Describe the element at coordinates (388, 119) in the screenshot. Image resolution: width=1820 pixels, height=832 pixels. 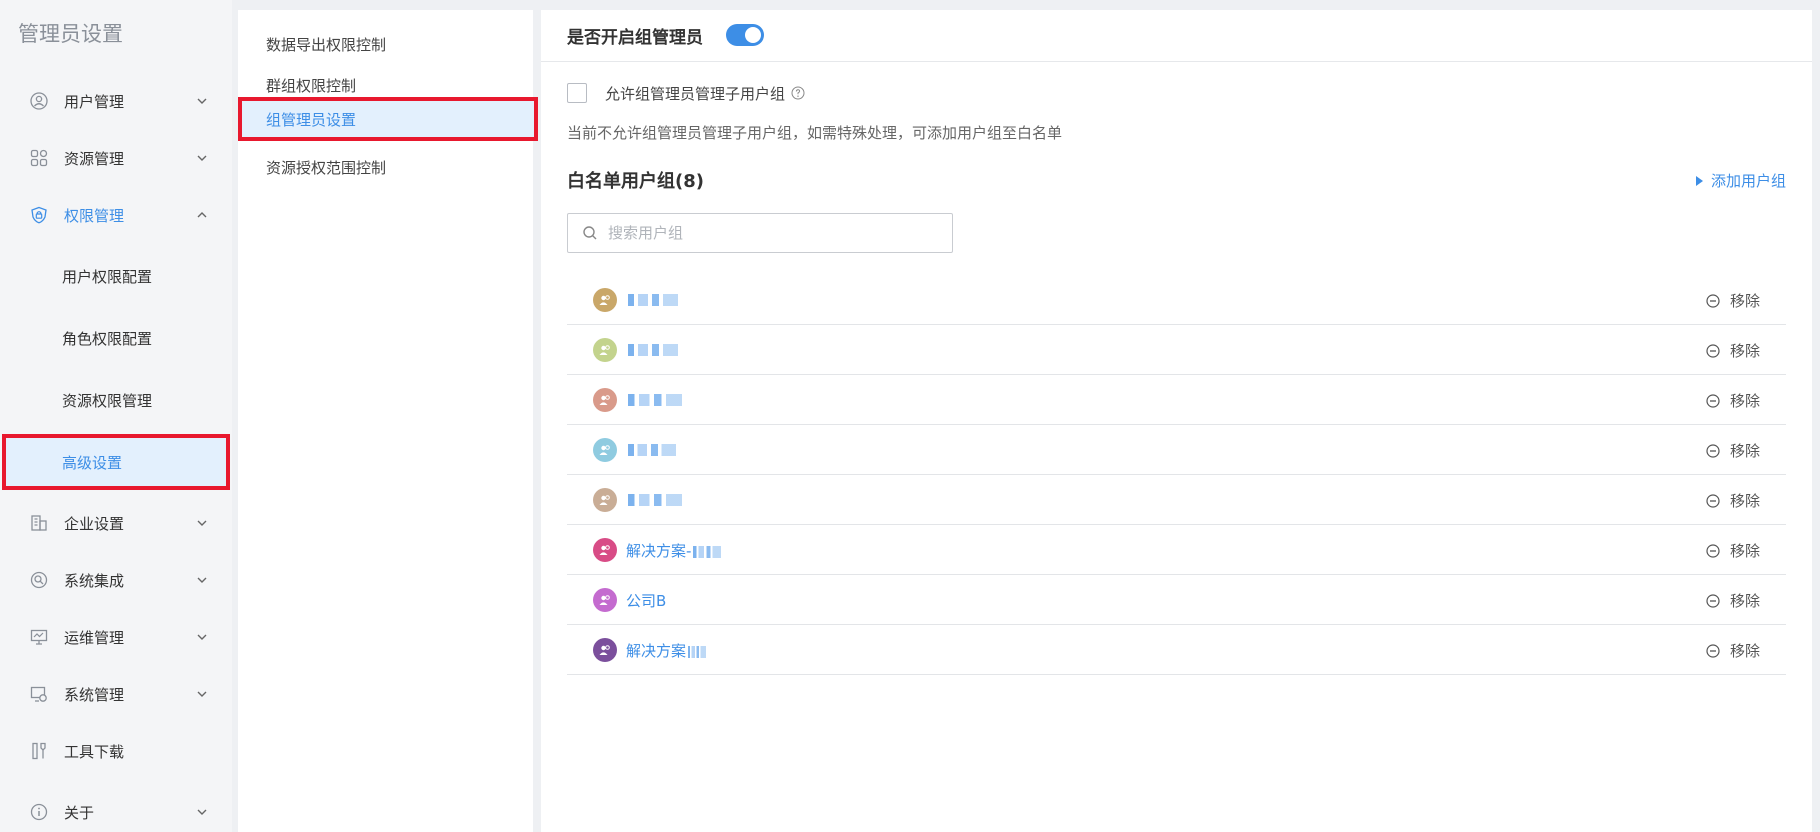
I see `subnav-group-admin-settings: 组管理员设置` at that location.